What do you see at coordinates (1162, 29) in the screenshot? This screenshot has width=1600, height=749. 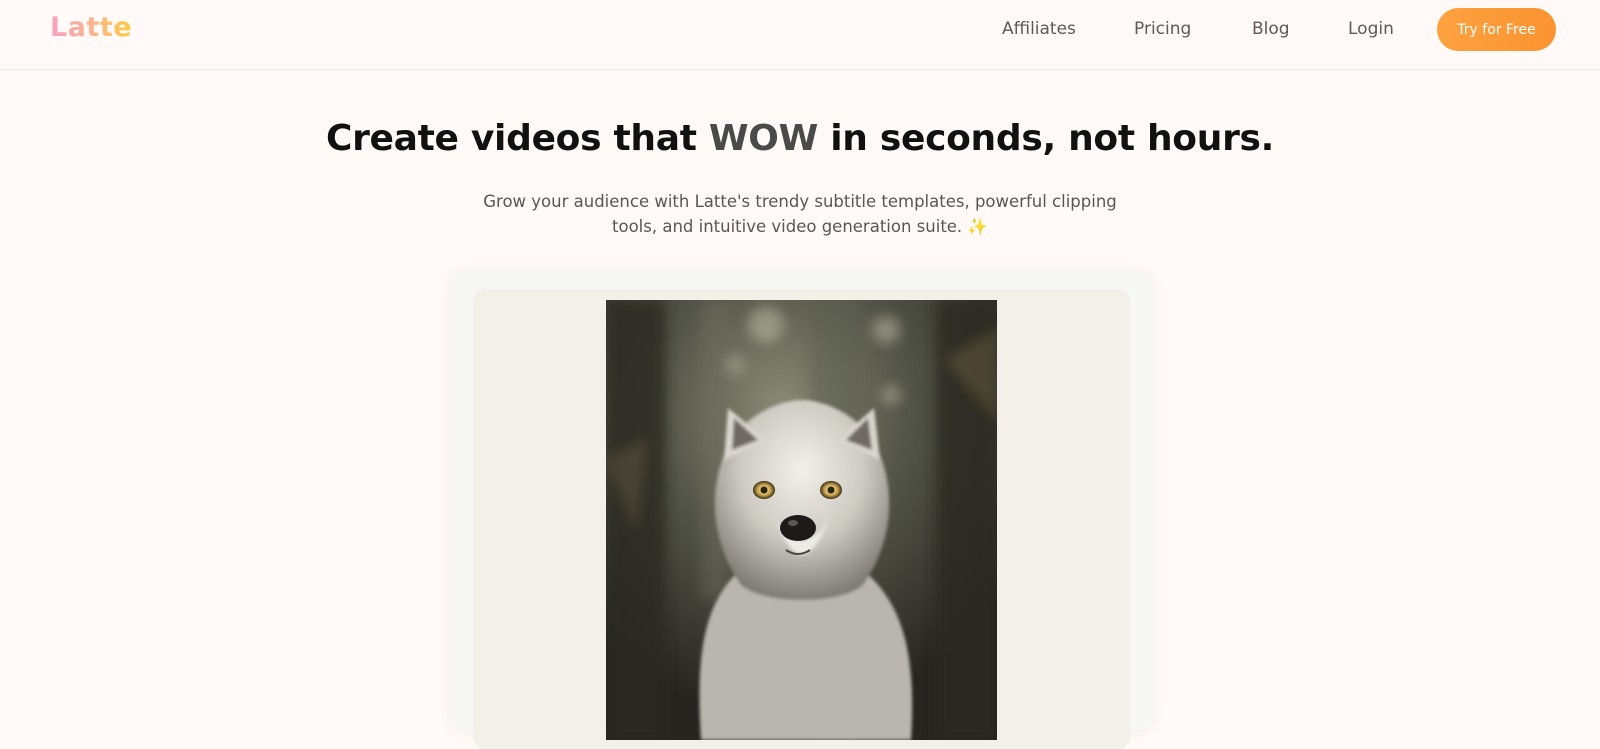 I see `nav-link-pricing: Pricing` at bounding box center [1162, 29].